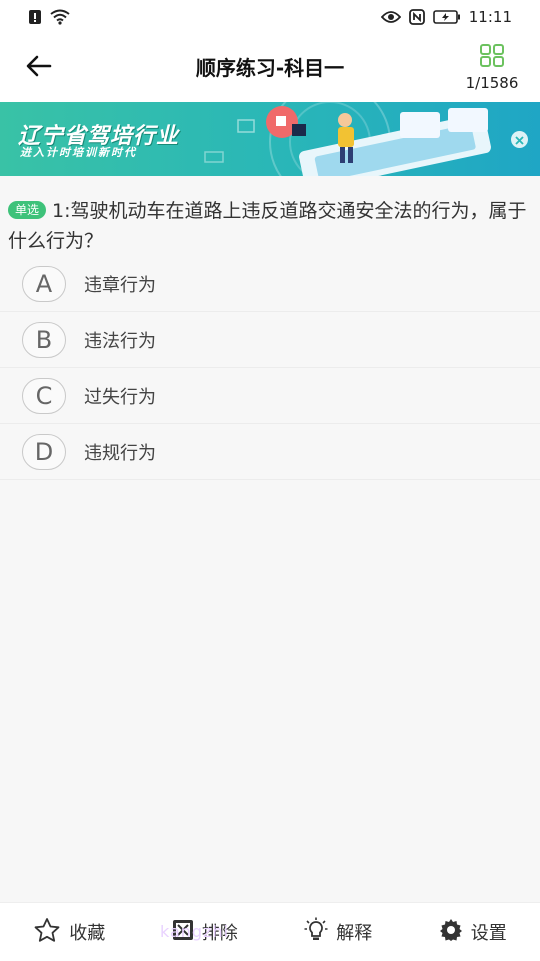  I want to click on page-title: 顺序练习-科目一, so click(270, 68).